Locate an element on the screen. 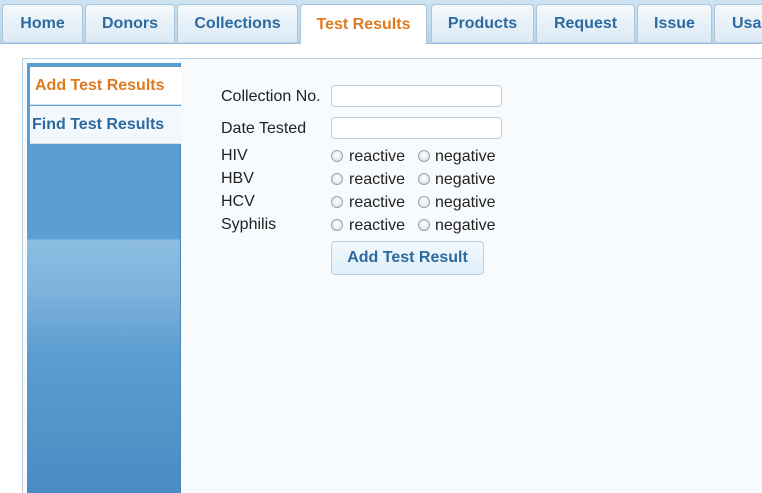 Image resolution: width=762 pixels, height=493 pixels. hcv-negative-label: negative is located at coordinates (465, 202).